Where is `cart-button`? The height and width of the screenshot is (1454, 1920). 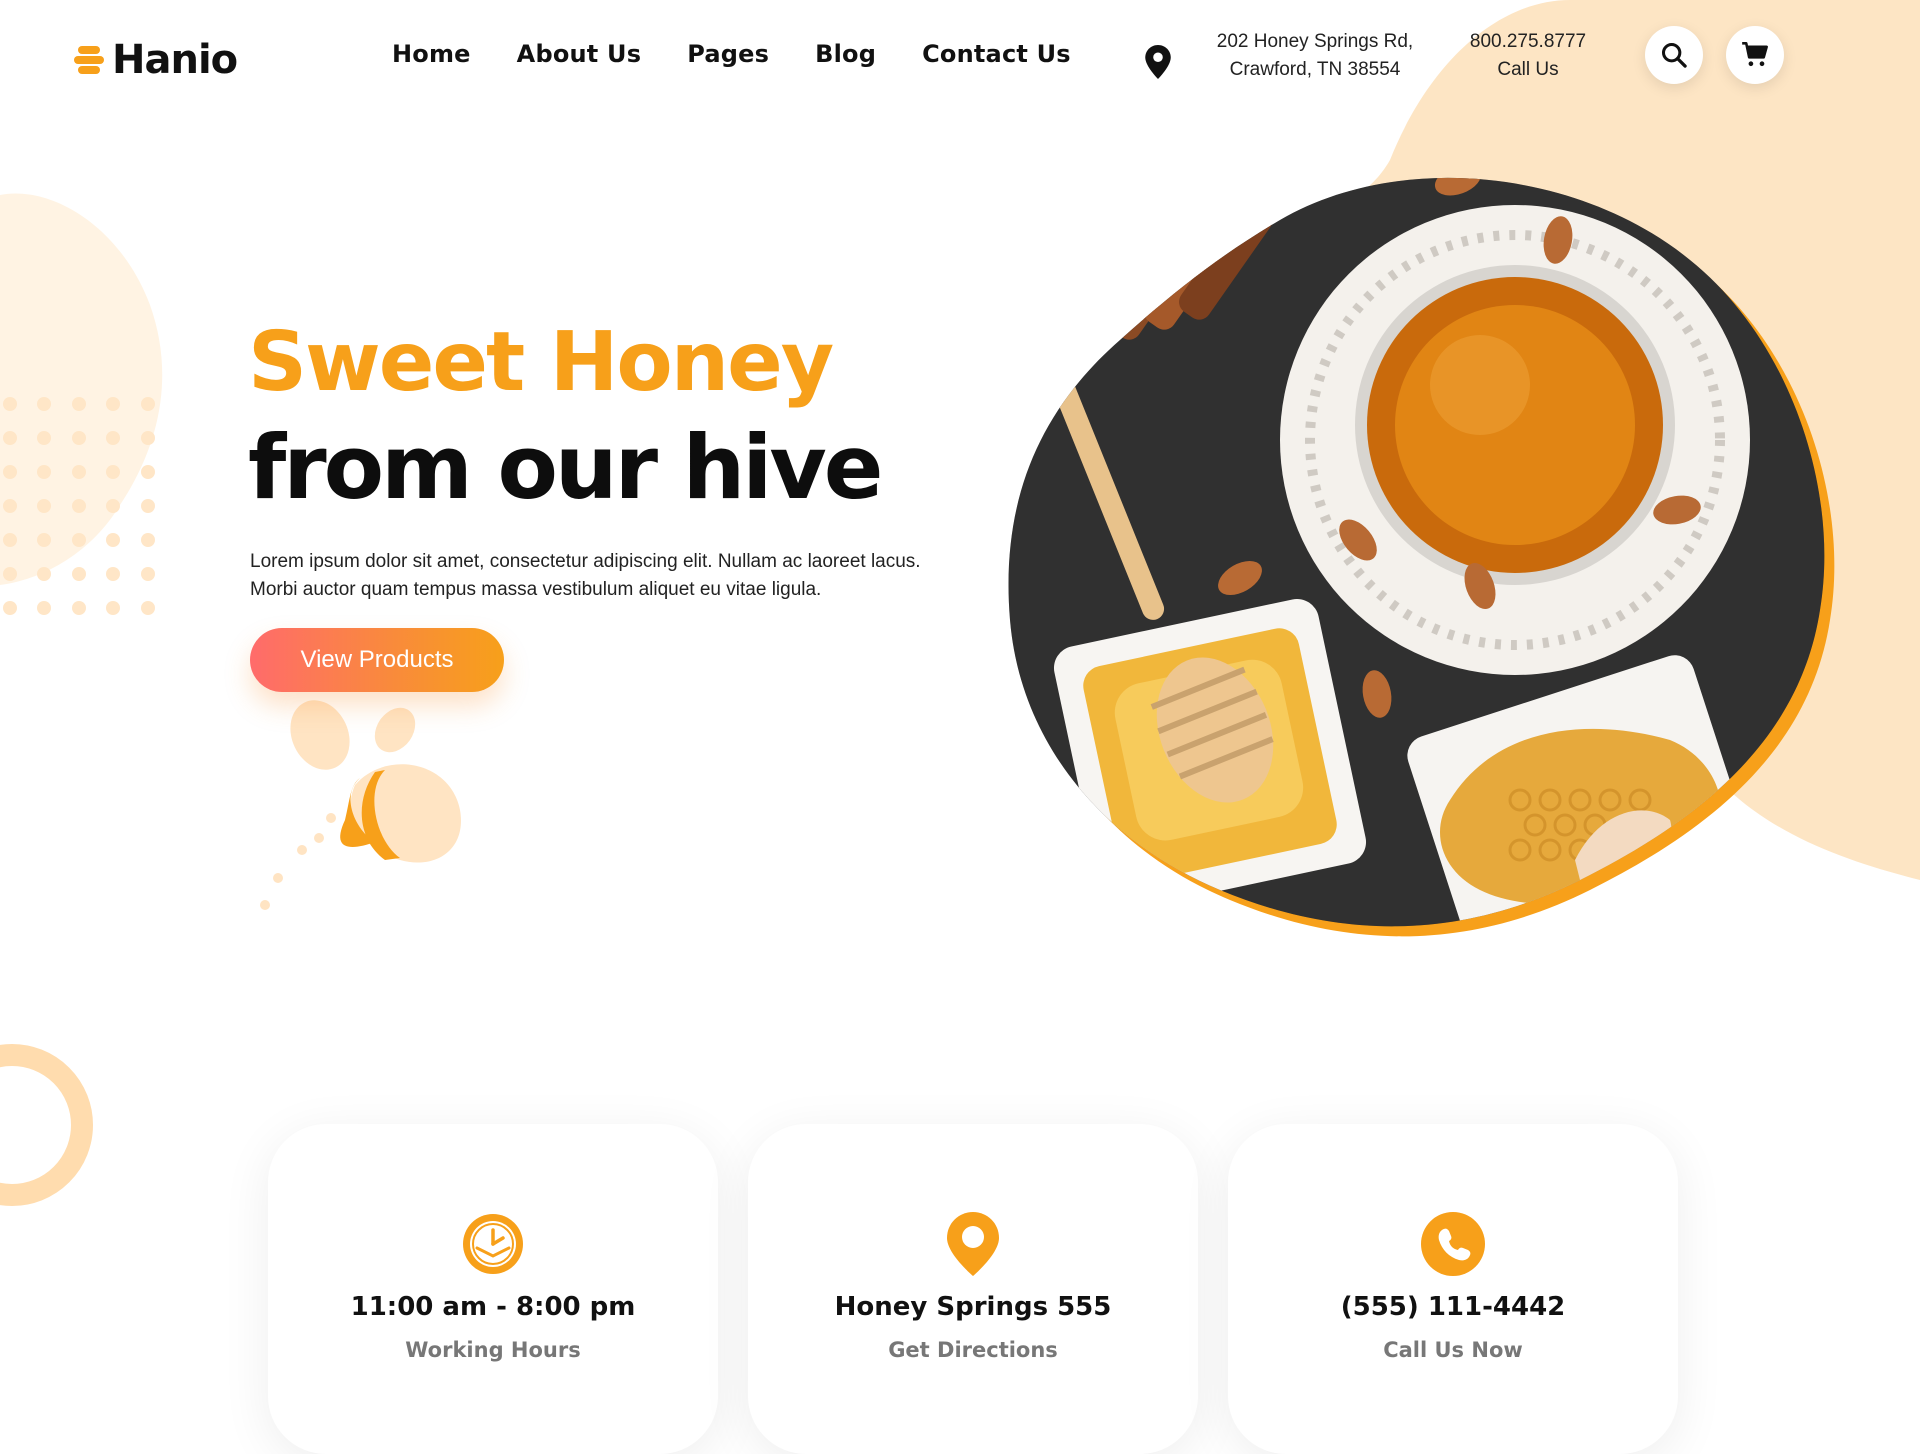
cart-button is located at coordinates (1755, 55).